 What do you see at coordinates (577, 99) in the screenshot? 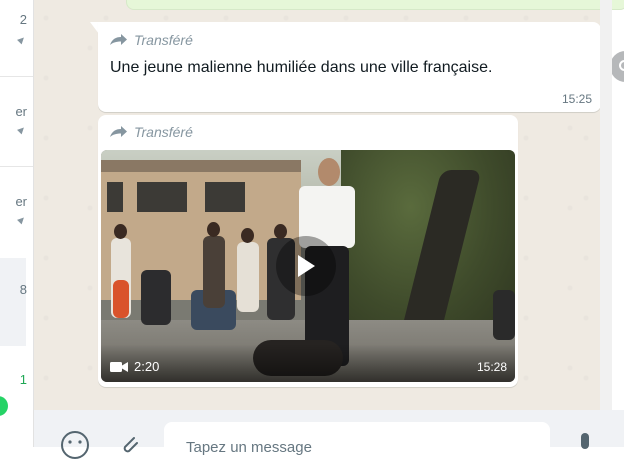
I see `message-time: 15:25` at bounding box center [577, 99].